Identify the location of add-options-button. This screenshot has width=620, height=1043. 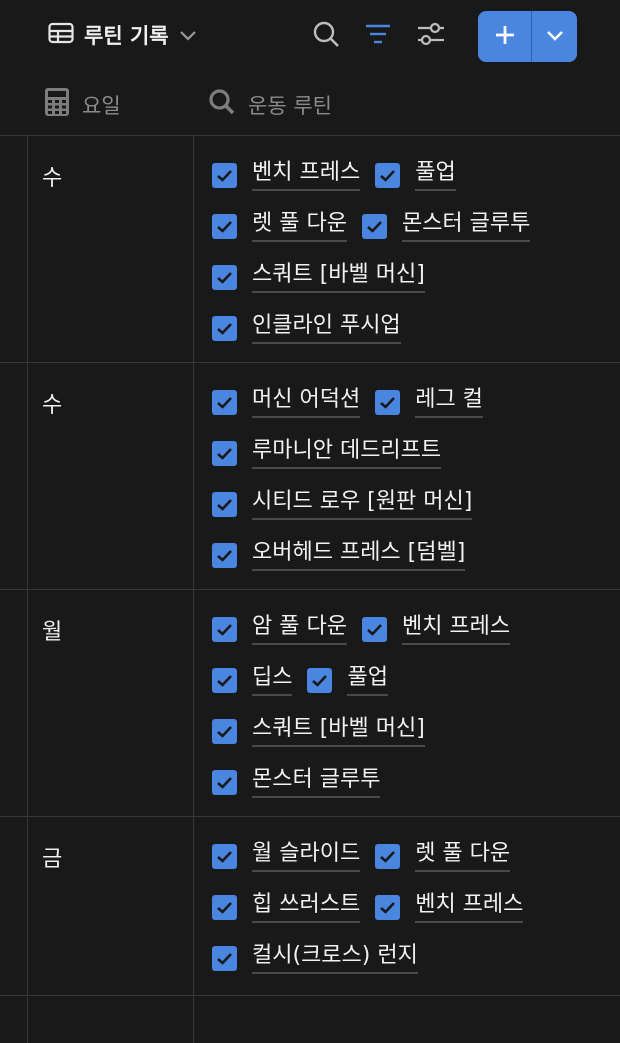
(554, 36).